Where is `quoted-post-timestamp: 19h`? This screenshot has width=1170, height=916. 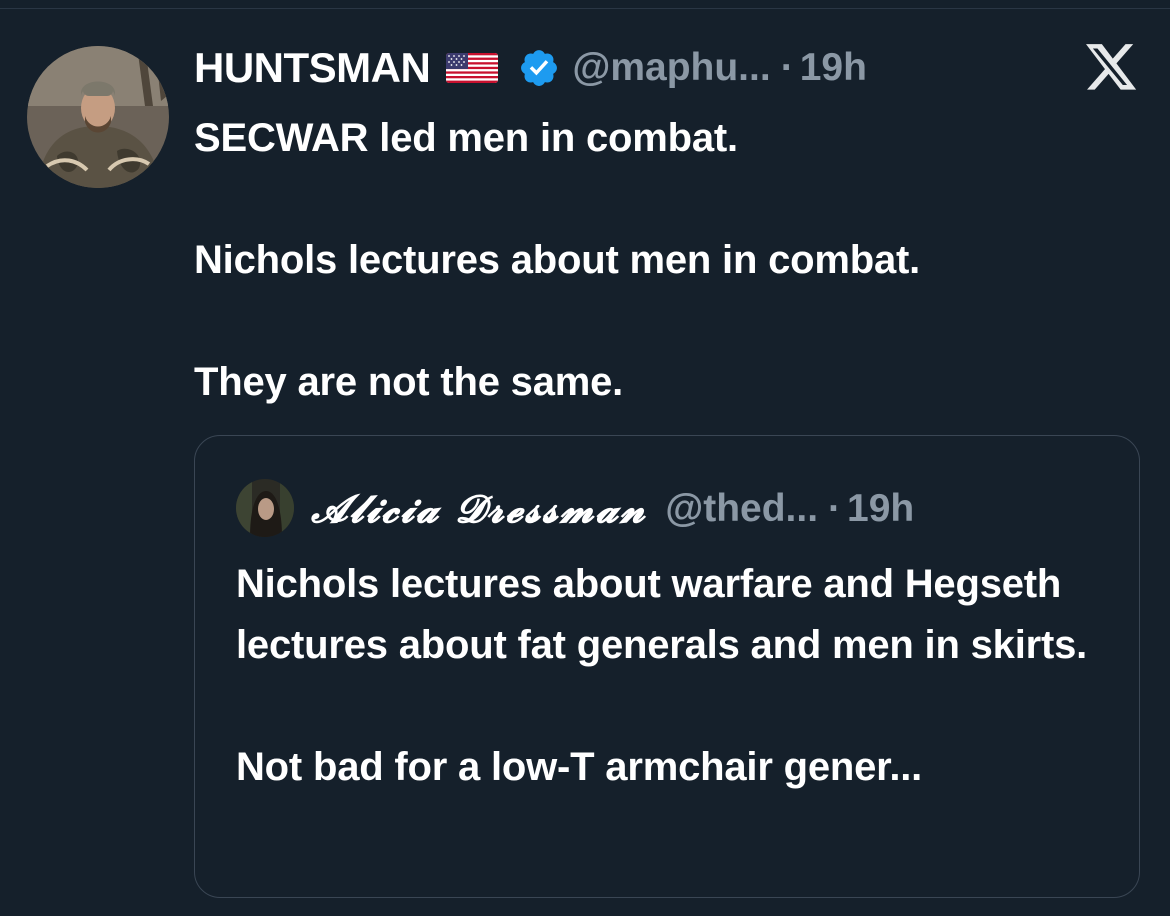
quoted-post-timestamp: 19h is located at coordinates (880, 509).